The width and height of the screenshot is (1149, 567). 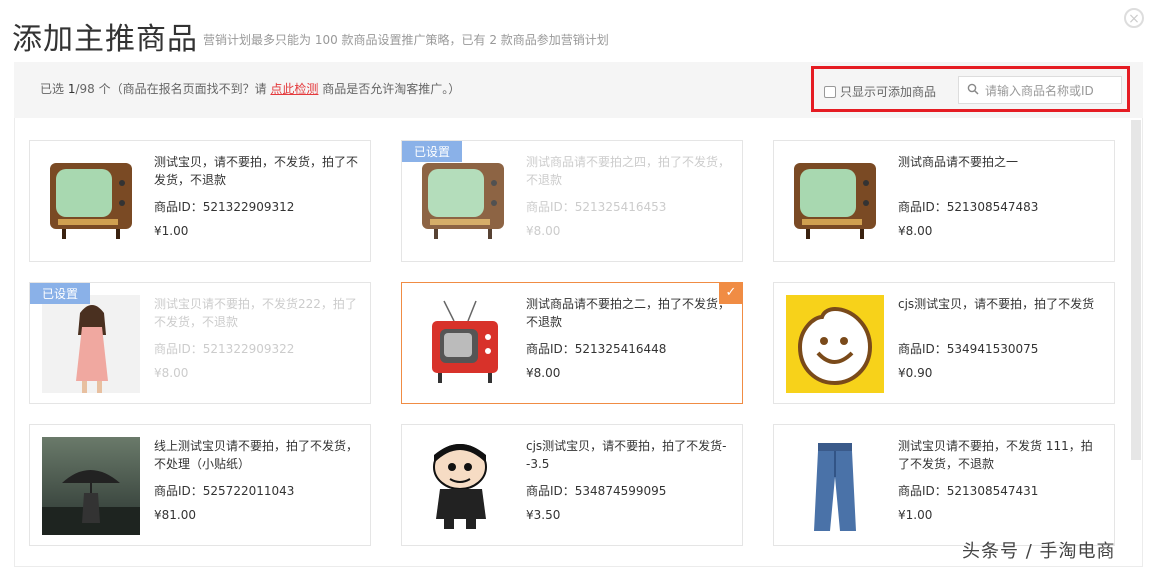 What do you see at coordinates (835, 344) in the screenshot?
I see `smiley-sticker-image` at bounding box center [835, 344].